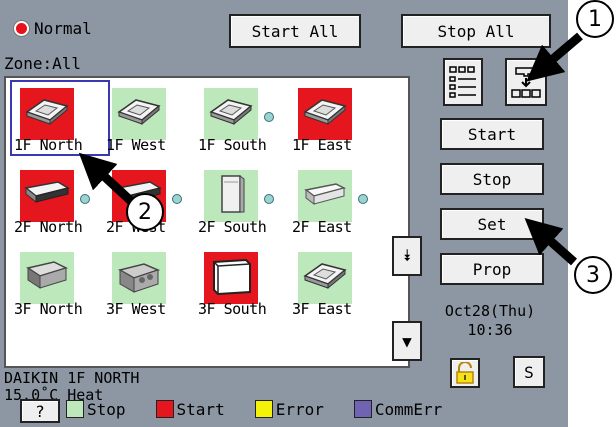 The image size is (616, 427). I want to click on legend-item: Error, so click(289, 409).